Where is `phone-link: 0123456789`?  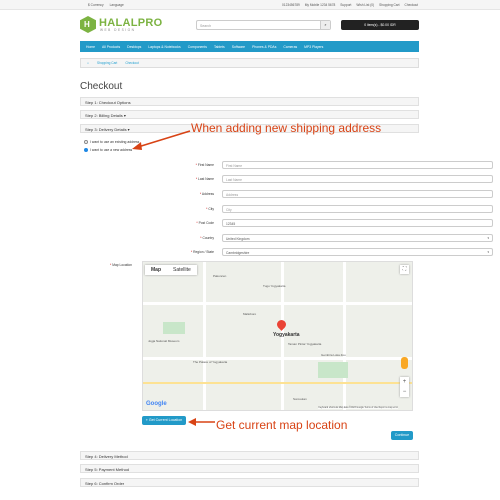 phone-link: 0123456789 is located at coordinates (291, 5).